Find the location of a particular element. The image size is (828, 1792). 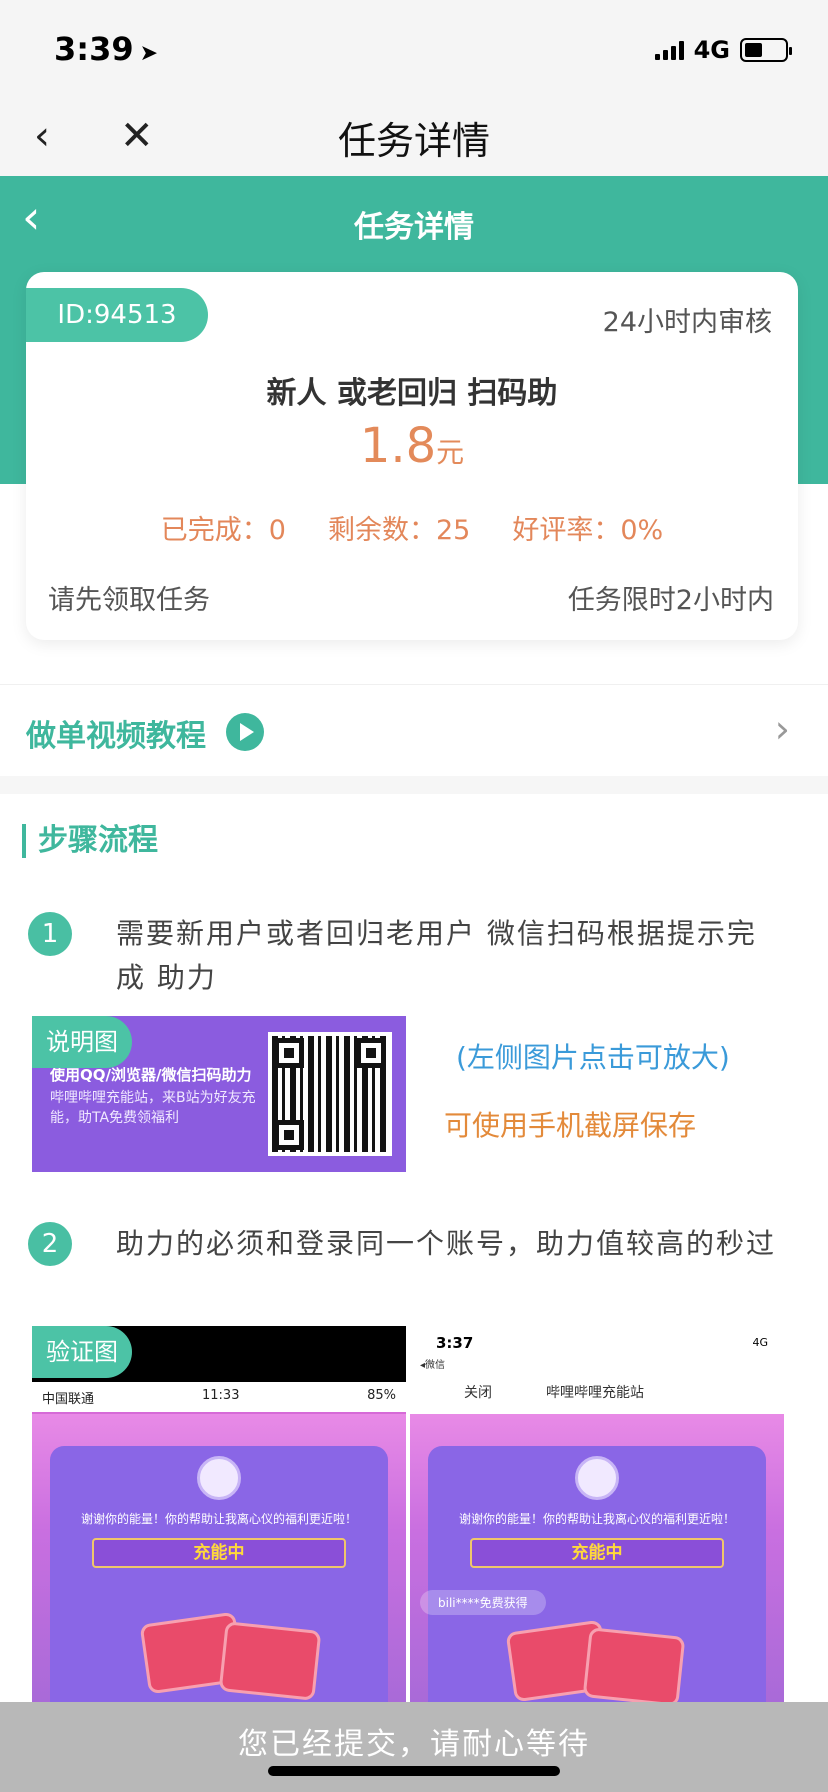

watermark-pill: bili****免费获得 is located at coordinates (483, 1602).